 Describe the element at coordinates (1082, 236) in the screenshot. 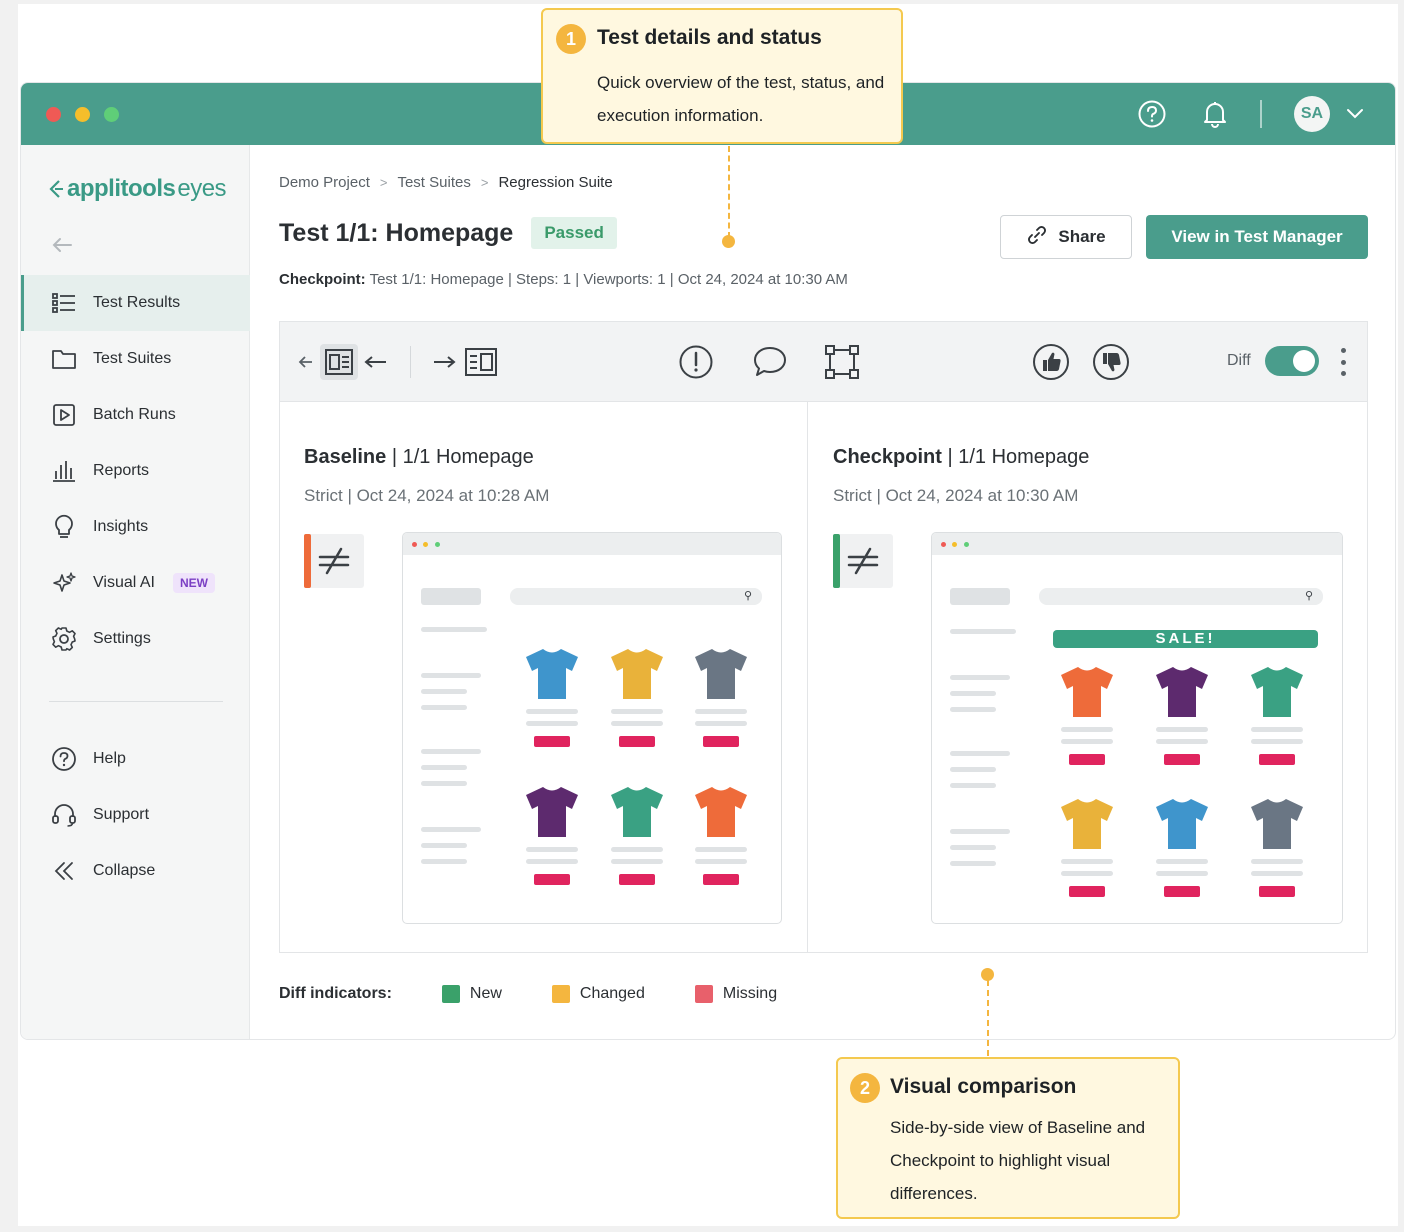

I see `share-button-label: Share` at that location.